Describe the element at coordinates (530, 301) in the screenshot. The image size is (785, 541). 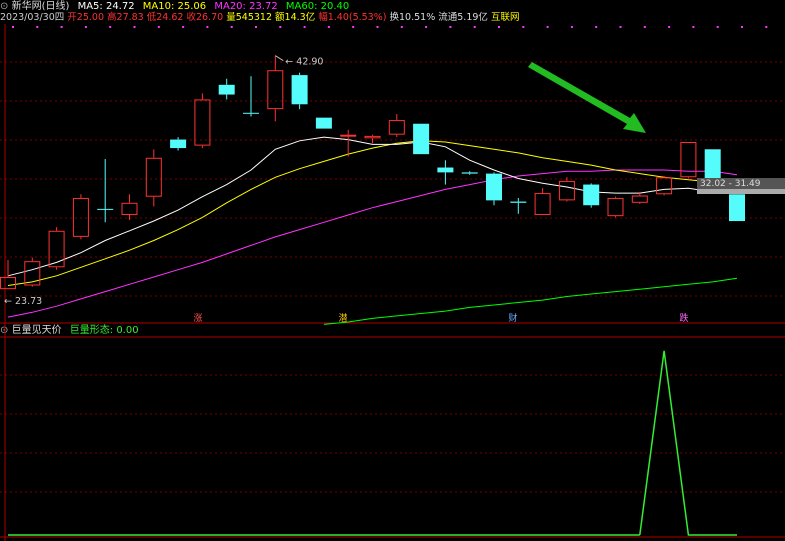
I see `ma60-line` at that location.